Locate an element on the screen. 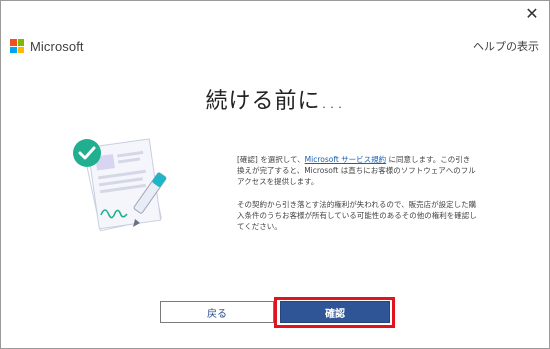 The height and width of the screenshot is (349, 550). help-link: ヘルプの表示 is located at coordinates (506, 46).